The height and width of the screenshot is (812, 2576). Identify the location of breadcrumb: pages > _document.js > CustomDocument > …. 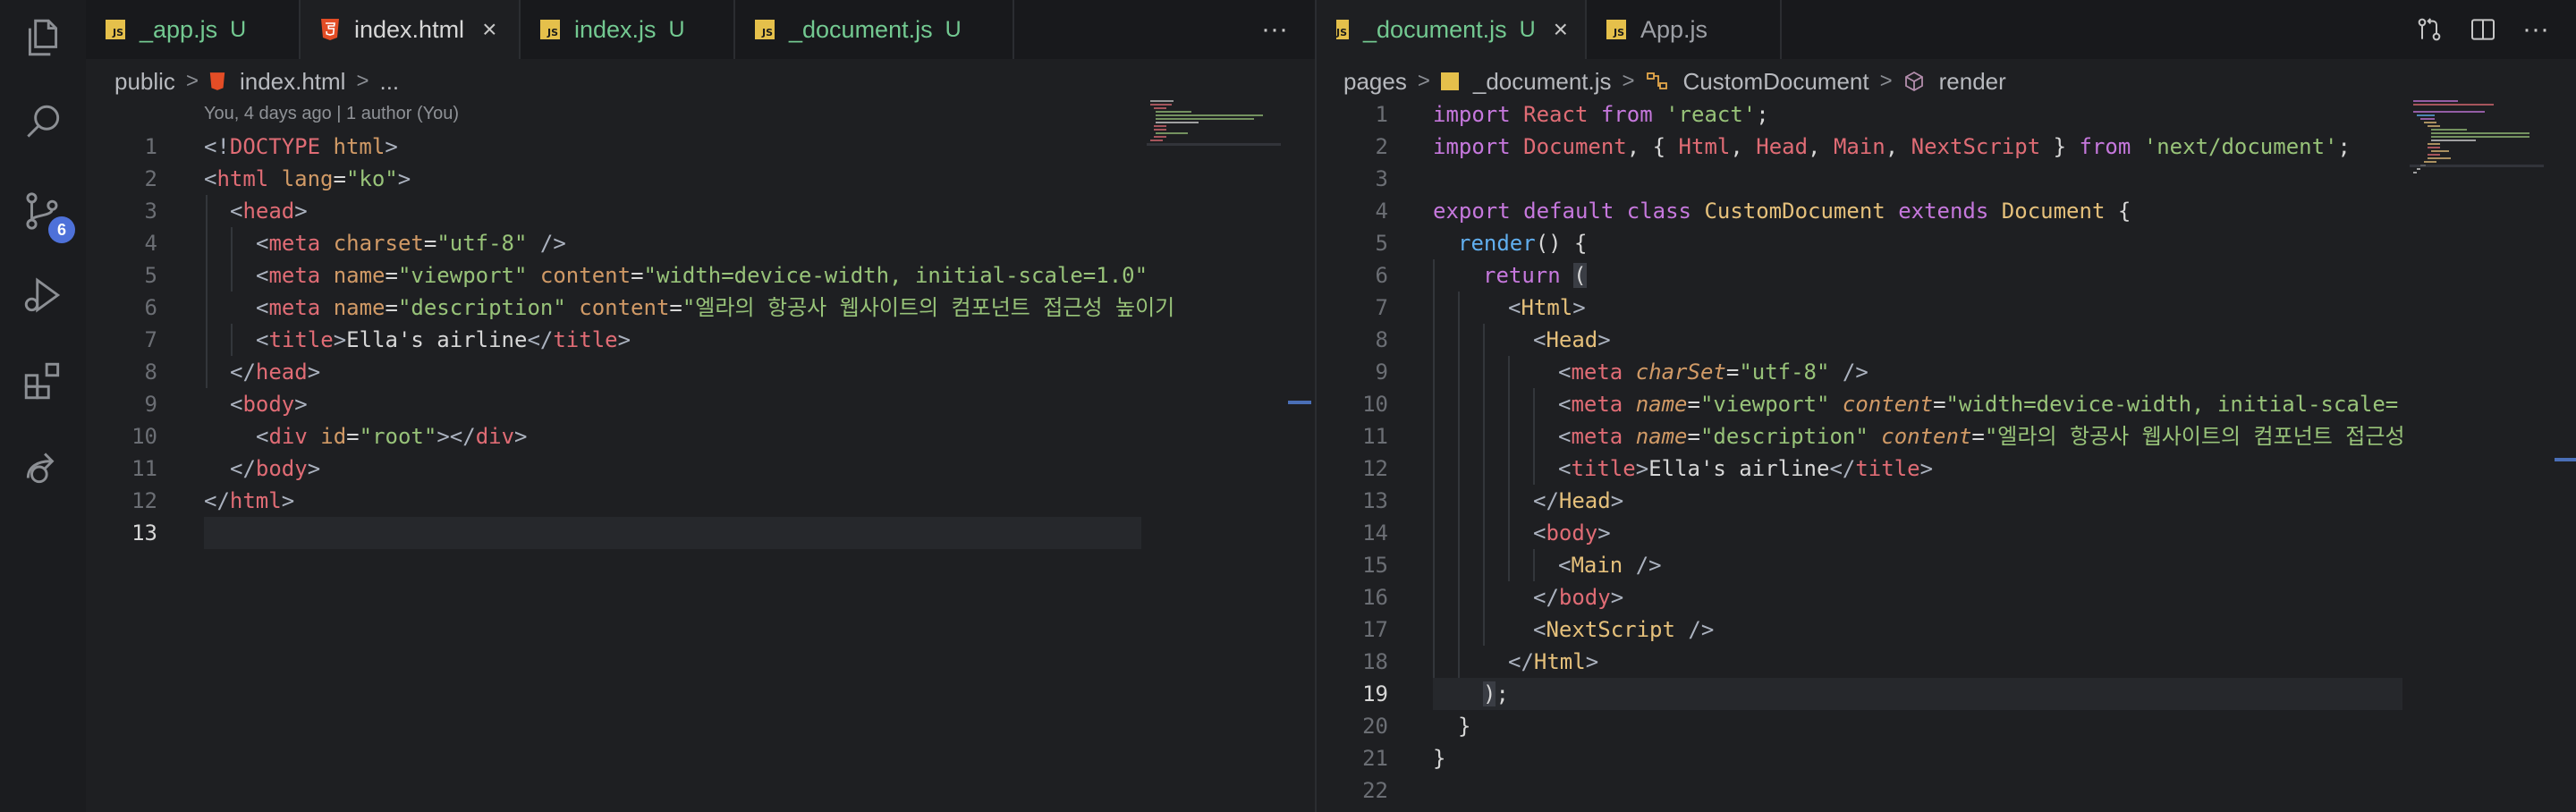
(1674, 81).